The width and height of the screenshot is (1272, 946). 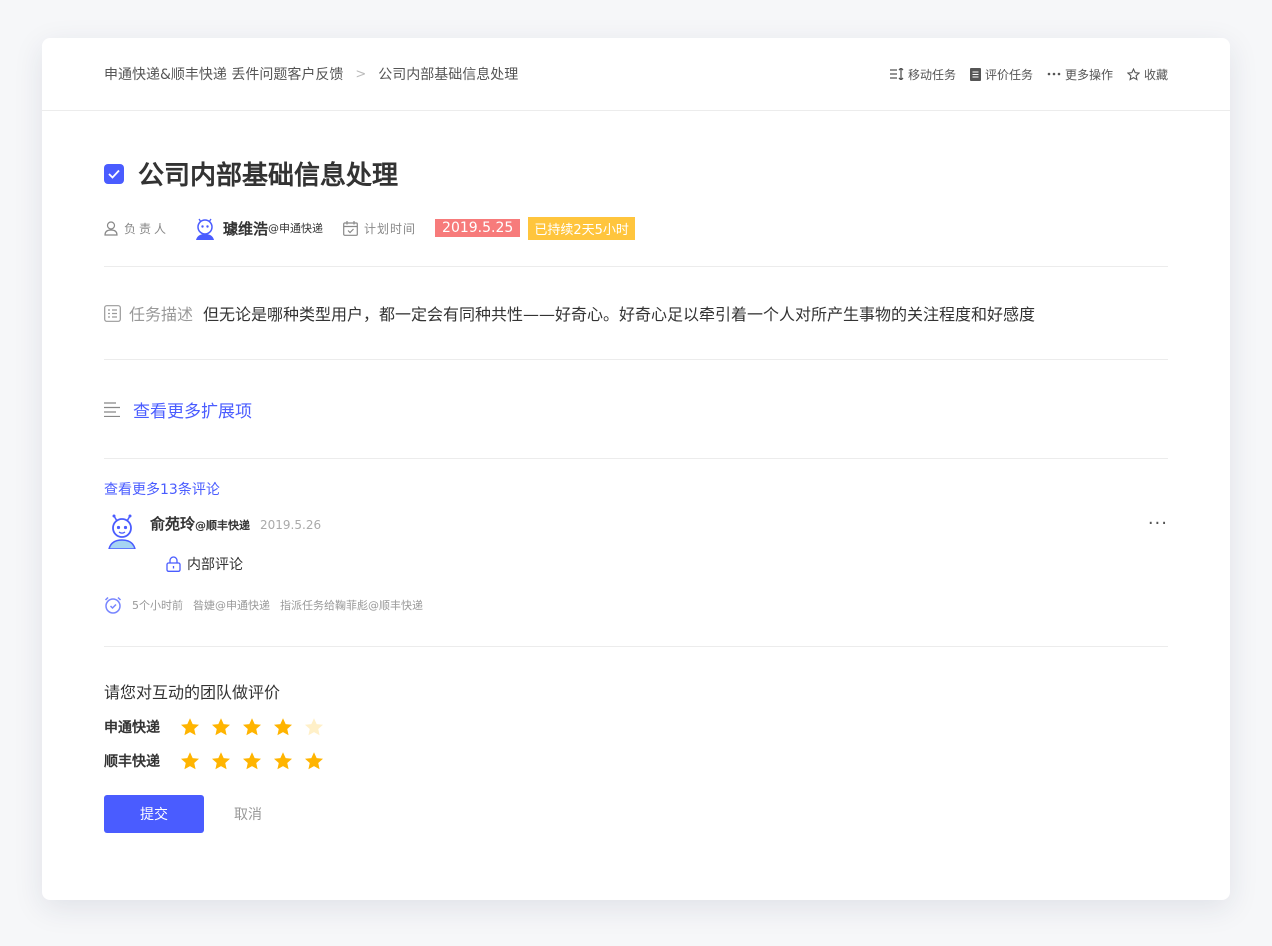 What do you see at coordinates (296, 228) in the screenshot?
I see `owner-org: @申通快递` at bounding box center [296, 228].